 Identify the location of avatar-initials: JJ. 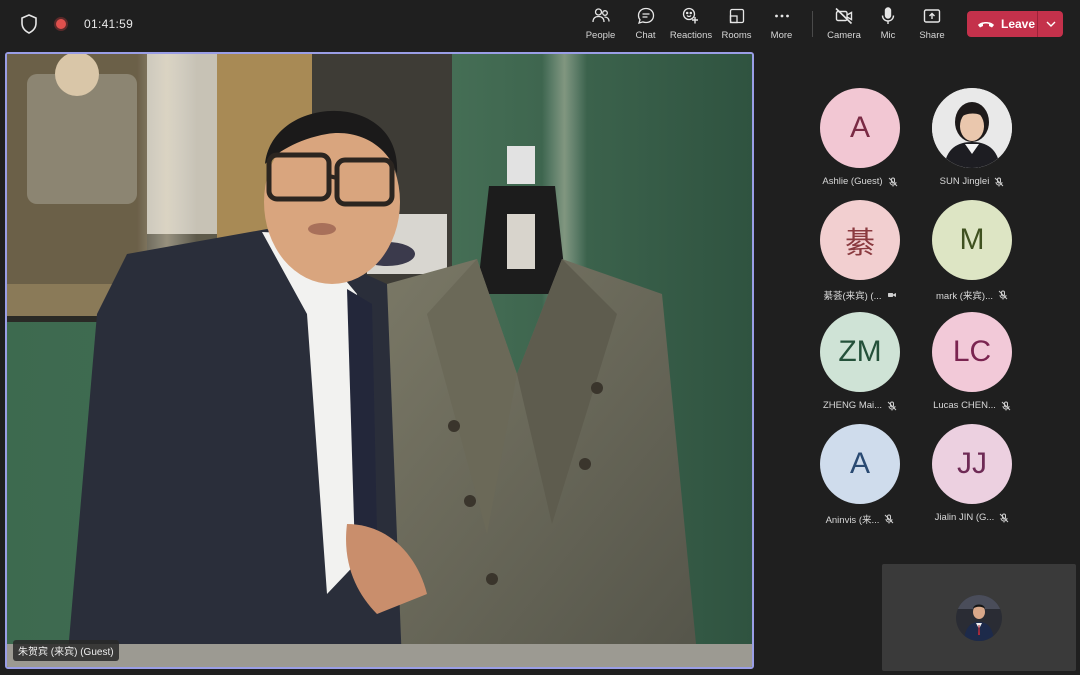
(972, 463).